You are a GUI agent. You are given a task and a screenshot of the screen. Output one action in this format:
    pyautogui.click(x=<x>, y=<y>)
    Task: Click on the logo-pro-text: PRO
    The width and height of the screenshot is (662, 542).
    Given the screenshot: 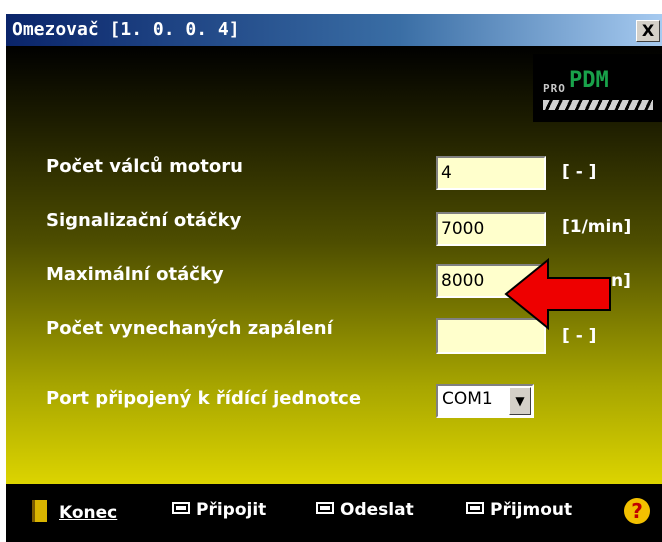 What is the action you would take?
    pyautogui.click(x=554, y=88)
    